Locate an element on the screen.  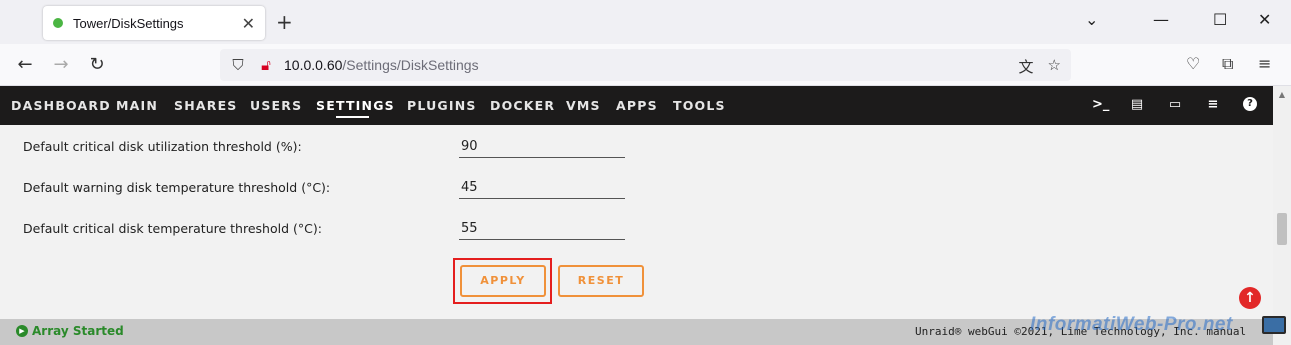
array-status-text: Array Started is located at coordinates (78, 331).